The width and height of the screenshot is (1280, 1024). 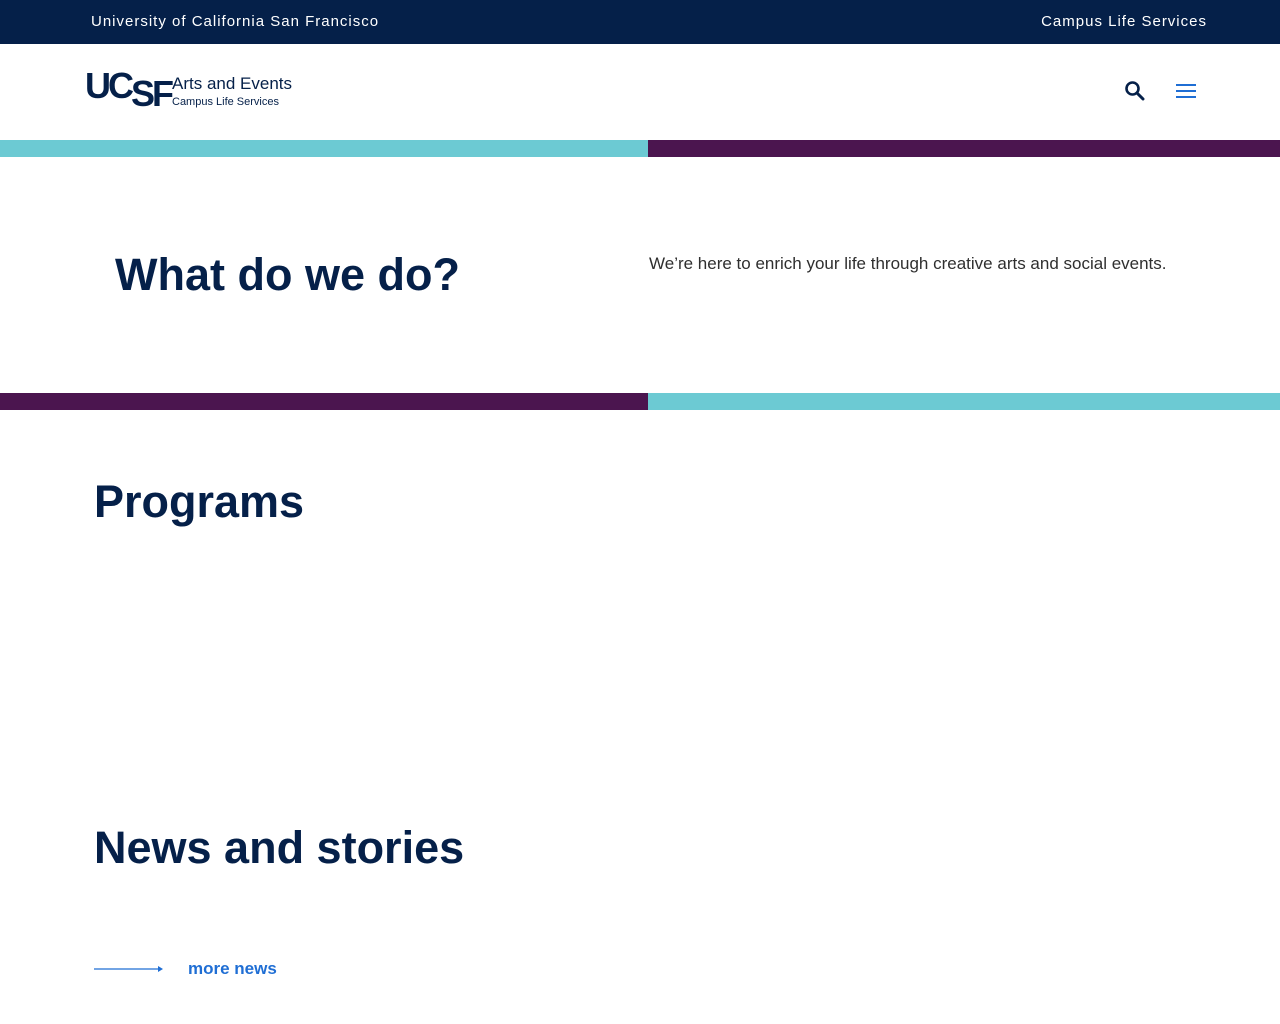 I want to click on more-news-link: more news, so click(x=194, y=969).